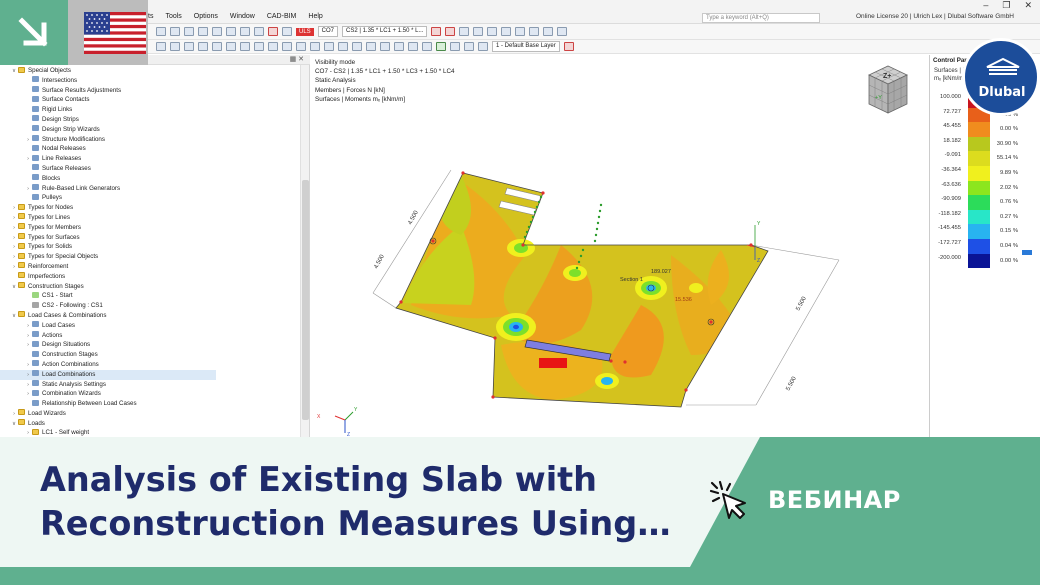 The width and height of the screenshot is (1040, 585). What do you see at coordinates (150, 71) in the screenshot?
I see `tree-item: ∨ Special Objects` at bounding box center [150, 71].